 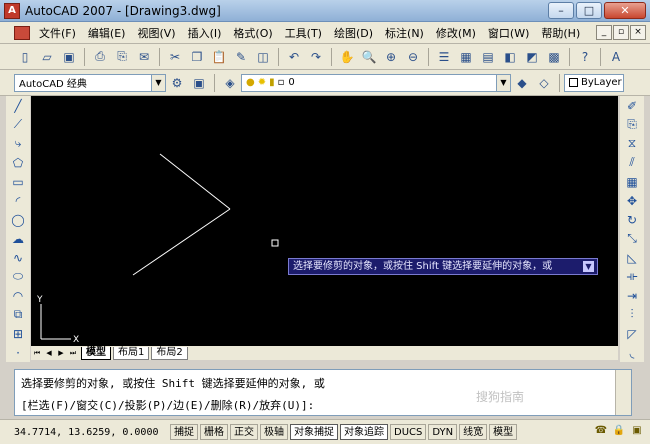 I want to click on markup-icon: ◩, so click(x=532, y=57).